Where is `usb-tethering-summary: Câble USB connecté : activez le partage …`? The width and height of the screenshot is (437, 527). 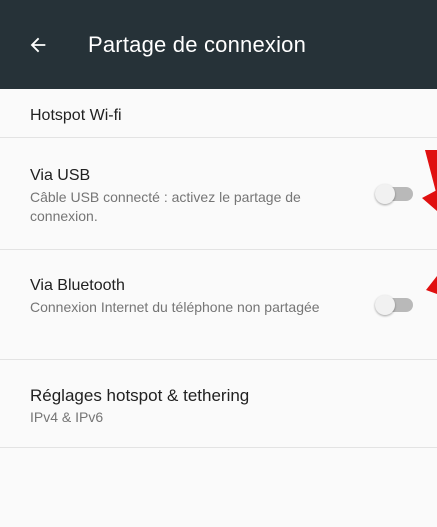 usb-tethering-summary: Câble USB connecté : activez le partage … is located at coordinates (165, 206).